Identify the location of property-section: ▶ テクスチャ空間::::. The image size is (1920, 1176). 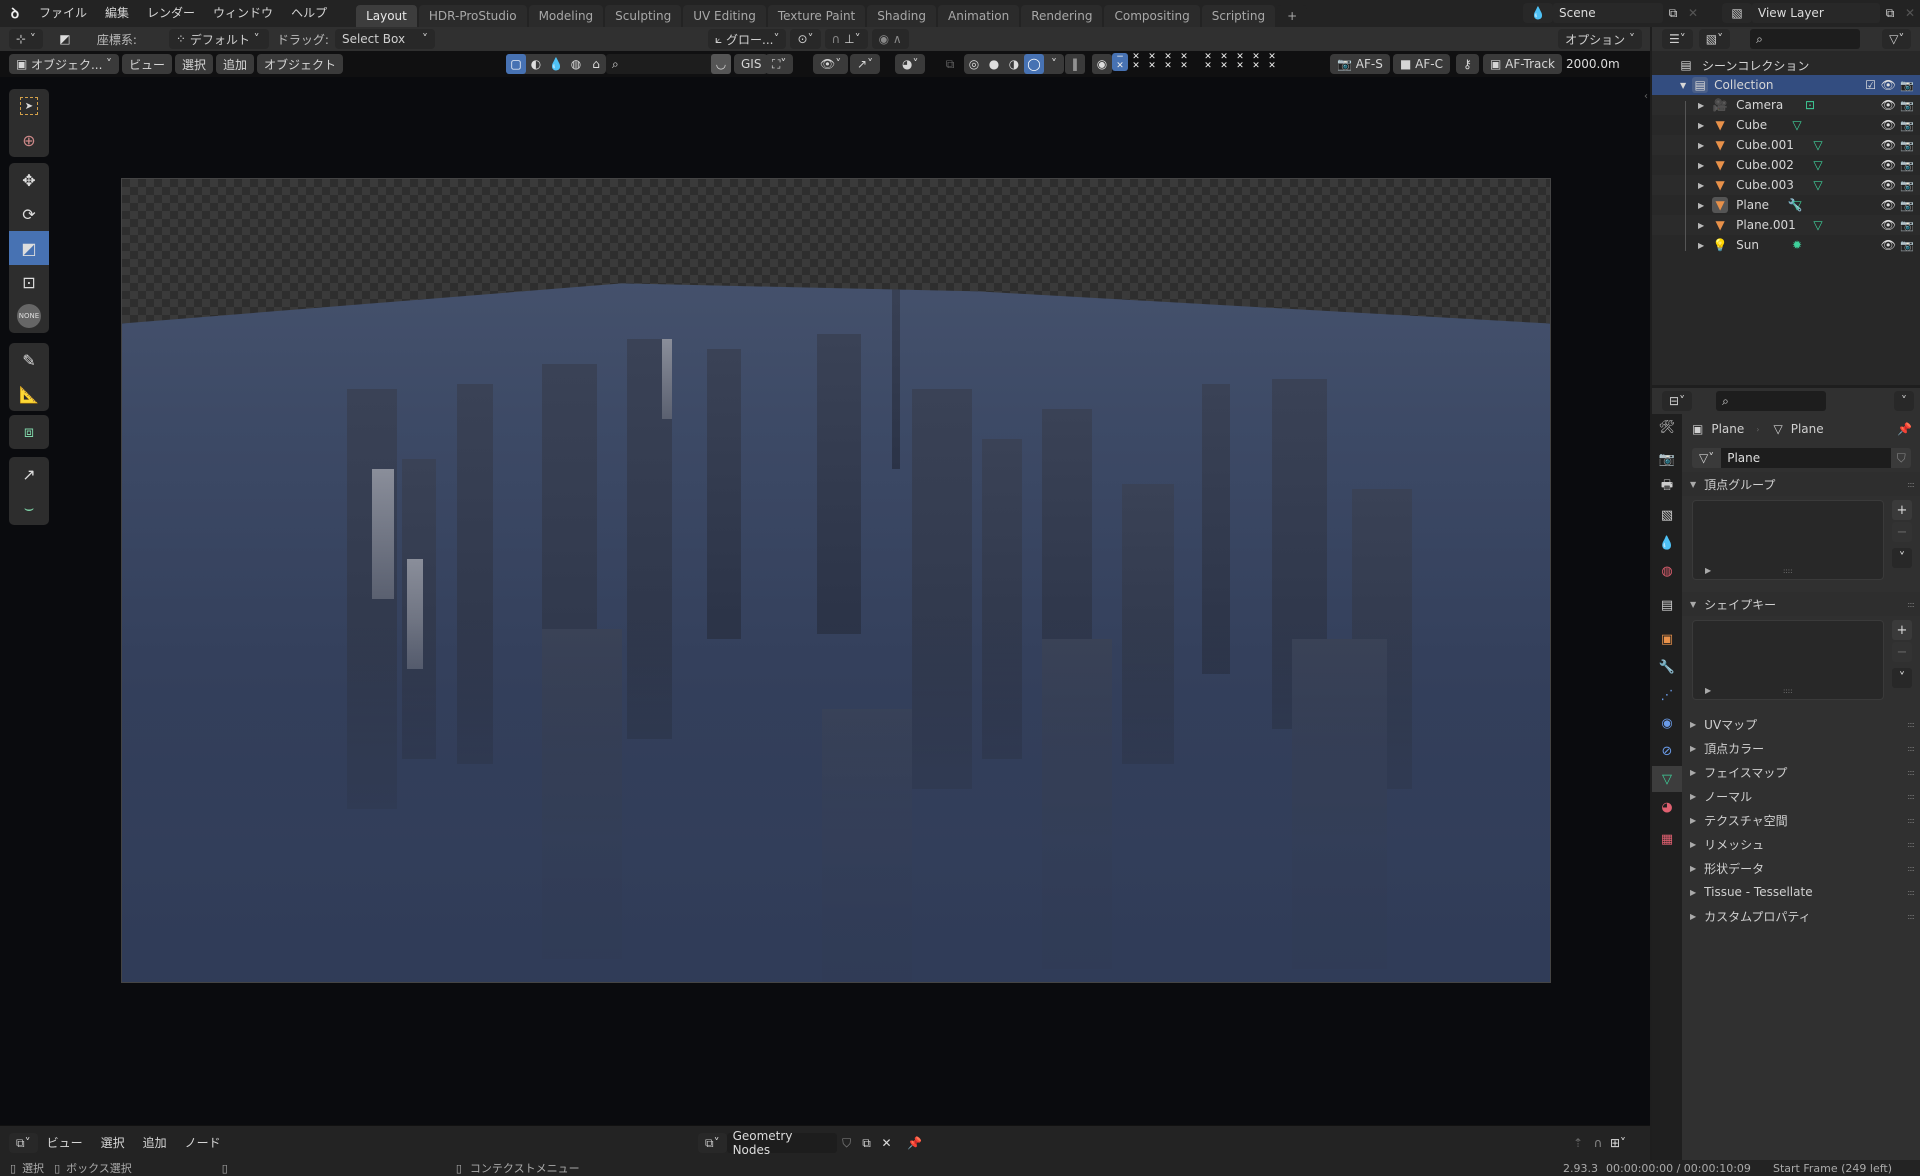
(1801, 820).